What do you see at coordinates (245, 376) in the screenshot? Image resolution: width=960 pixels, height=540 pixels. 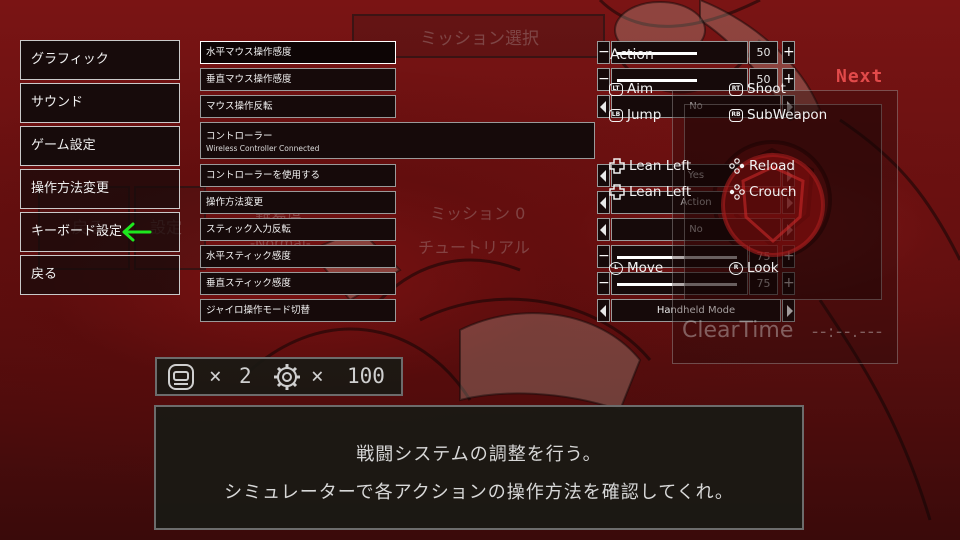 I see `unit-count: 2` at bounding box center [245, 376].